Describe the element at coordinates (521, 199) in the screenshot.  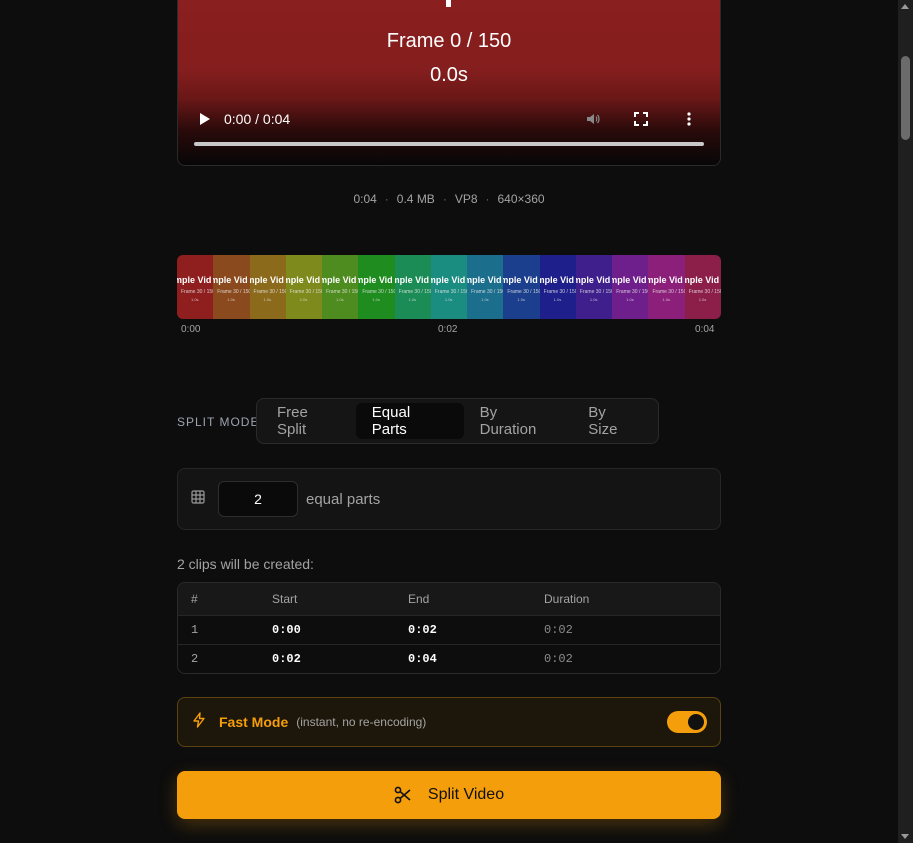
I see `meta-resolution: 640×360` at that location.